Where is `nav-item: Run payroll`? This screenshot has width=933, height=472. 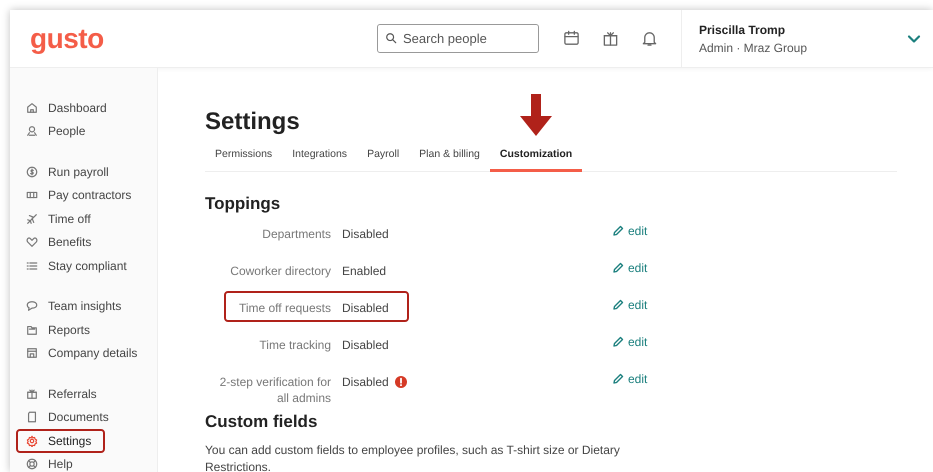 nav-item: Run payroll is located at coordinates (66, 172).